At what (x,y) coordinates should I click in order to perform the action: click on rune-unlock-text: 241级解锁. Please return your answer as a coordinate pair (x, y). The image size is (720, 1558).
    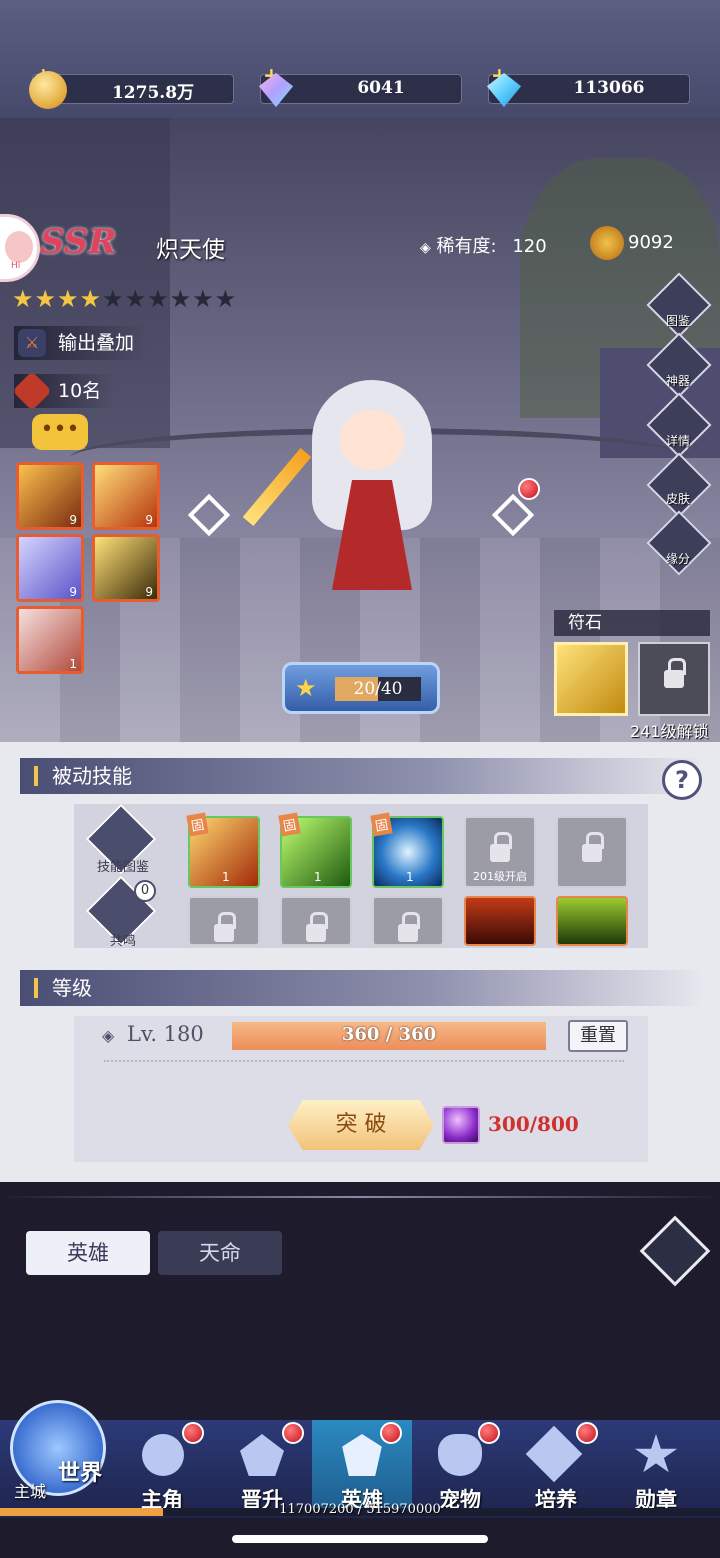
    Looking at the image, I should click on (669, 731).